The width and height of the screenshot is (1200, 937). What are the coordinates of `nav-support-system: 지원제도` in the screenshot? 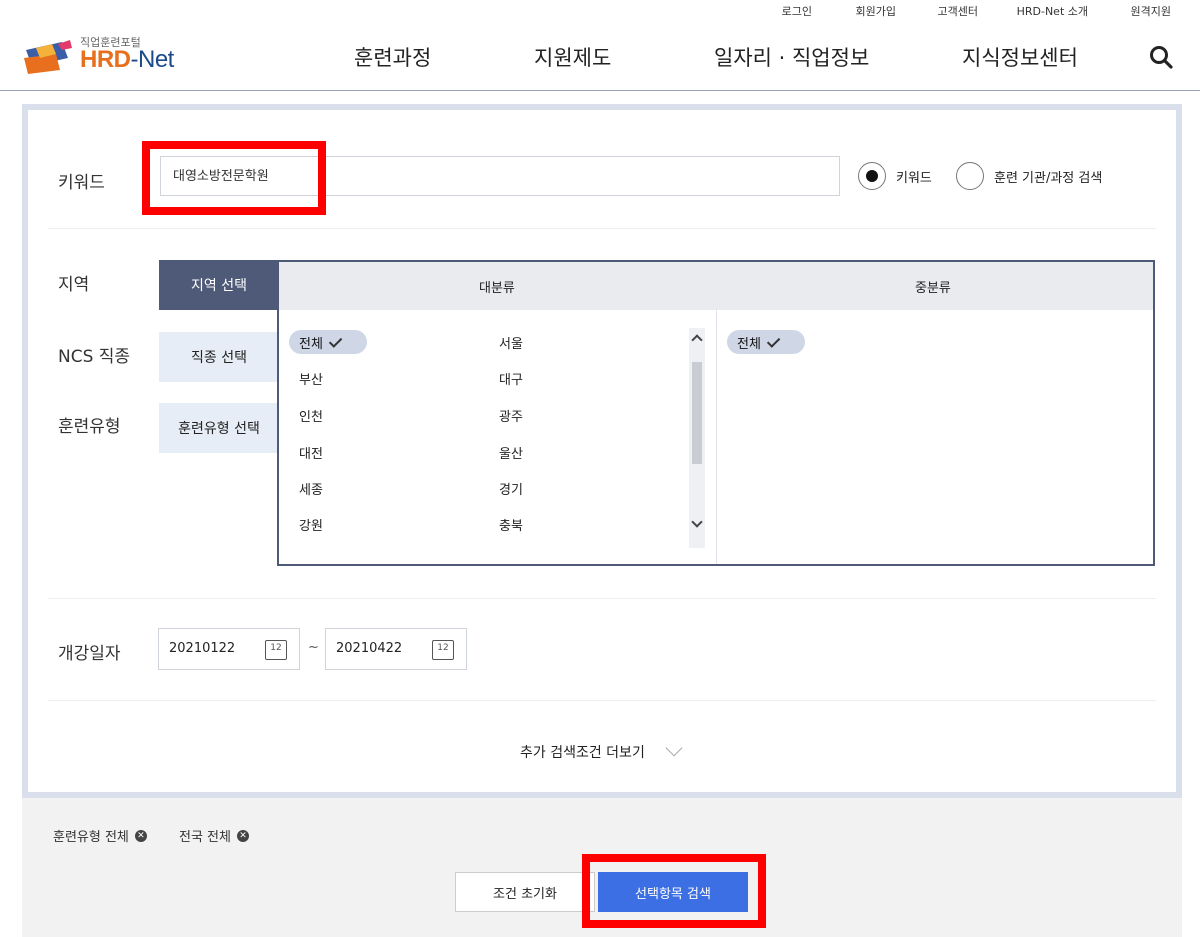 It's located at (572, 57).